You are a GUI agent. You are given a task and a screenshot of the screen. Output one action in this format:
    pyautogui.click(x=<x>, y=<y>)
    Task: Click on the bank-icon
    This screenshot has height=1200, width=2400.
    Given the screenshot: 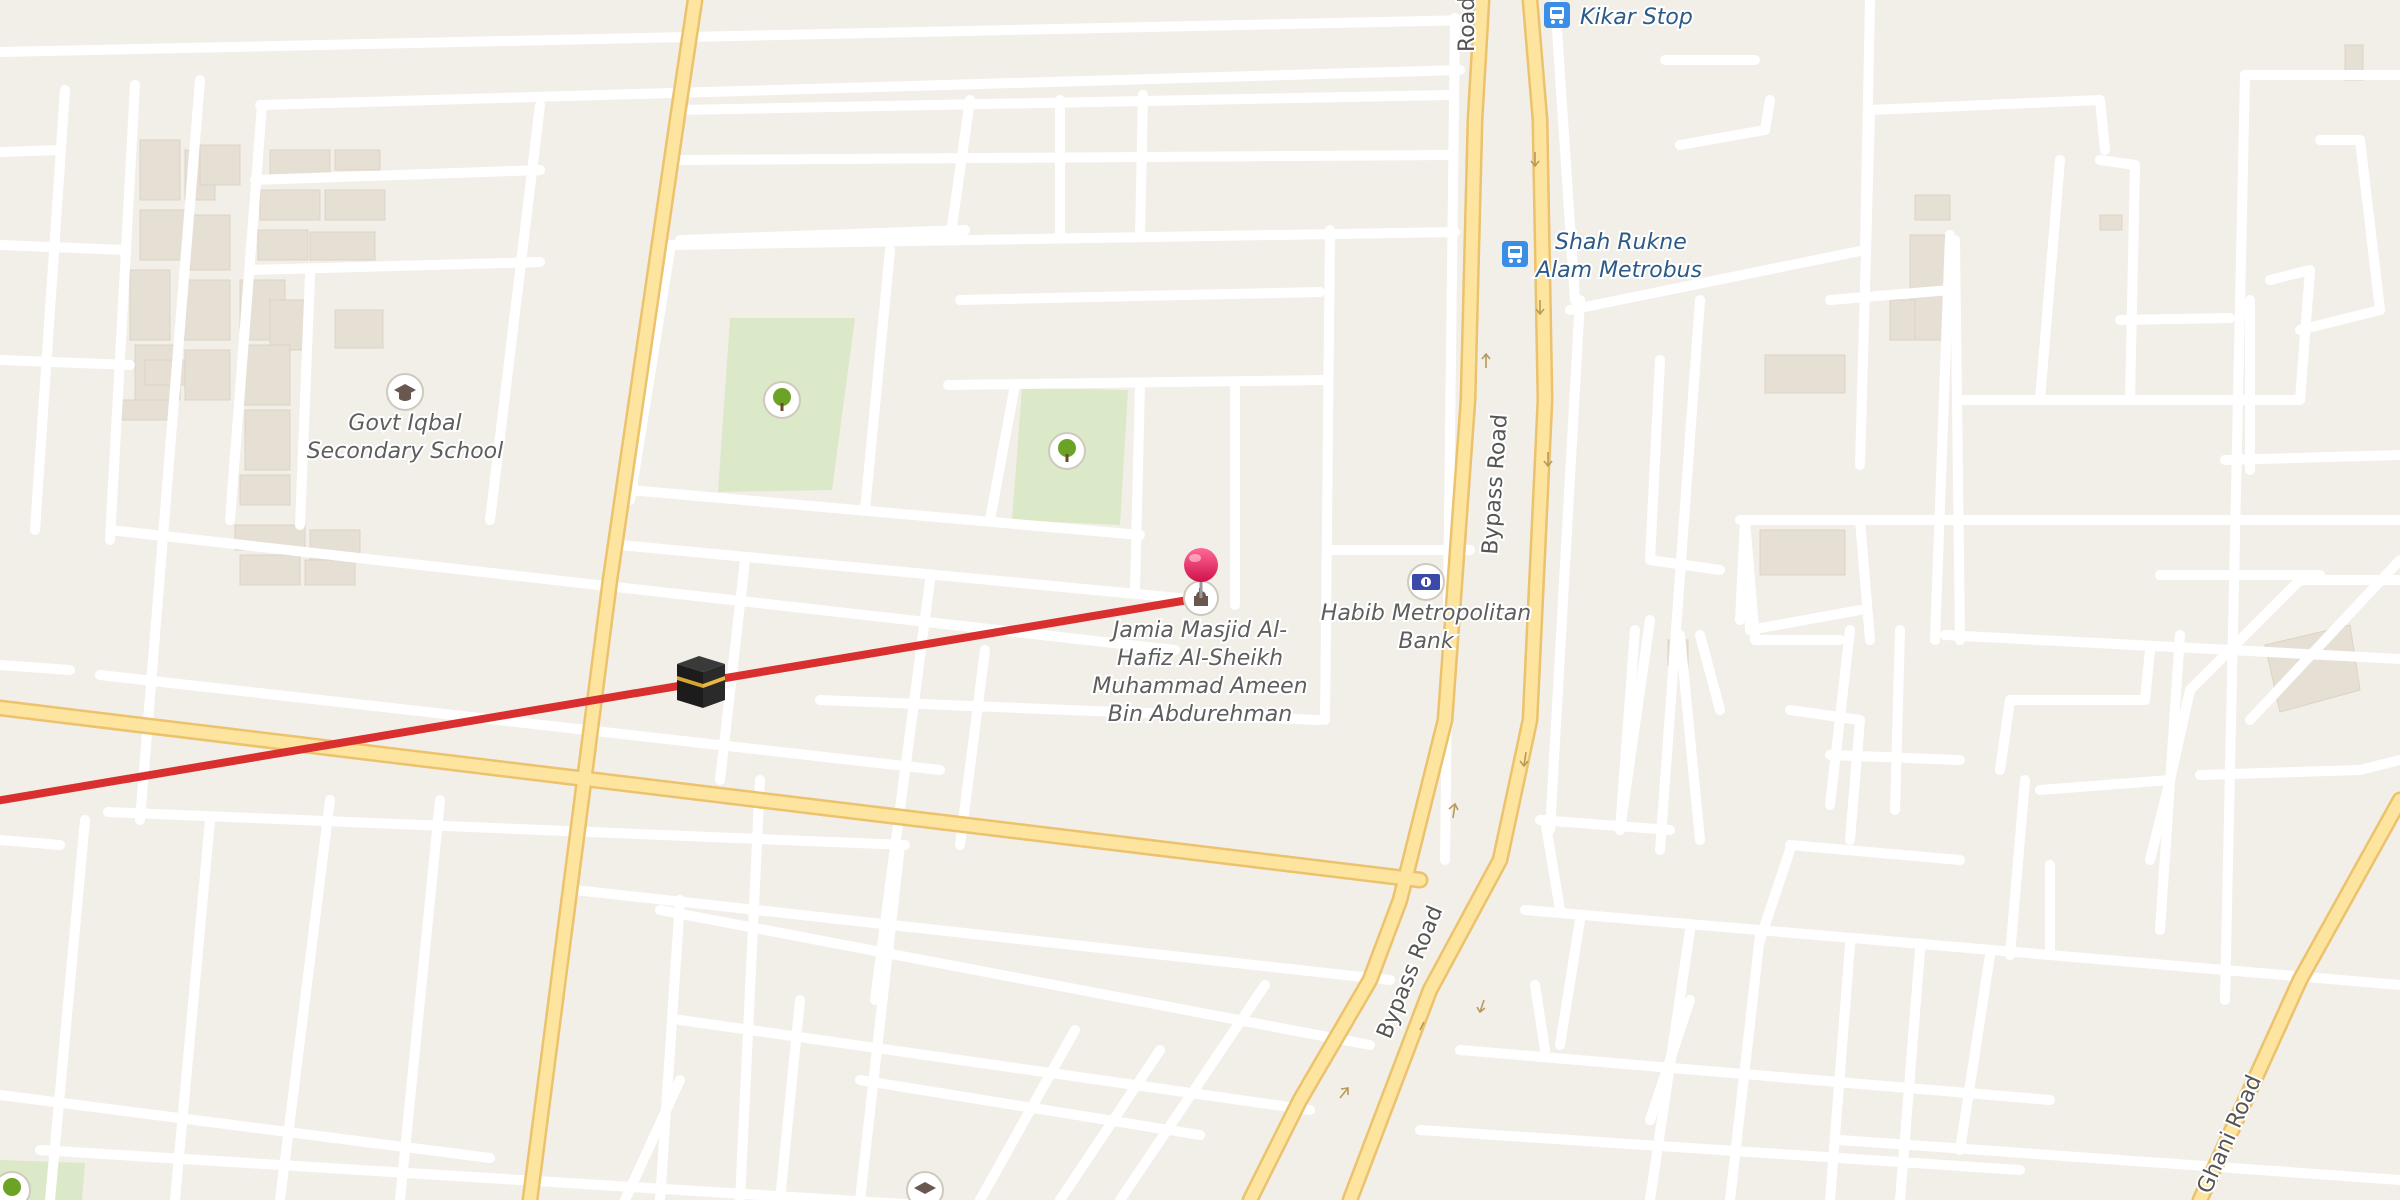 What is the action you would take?
    pyautogui.click(x=1426, y=582)
    